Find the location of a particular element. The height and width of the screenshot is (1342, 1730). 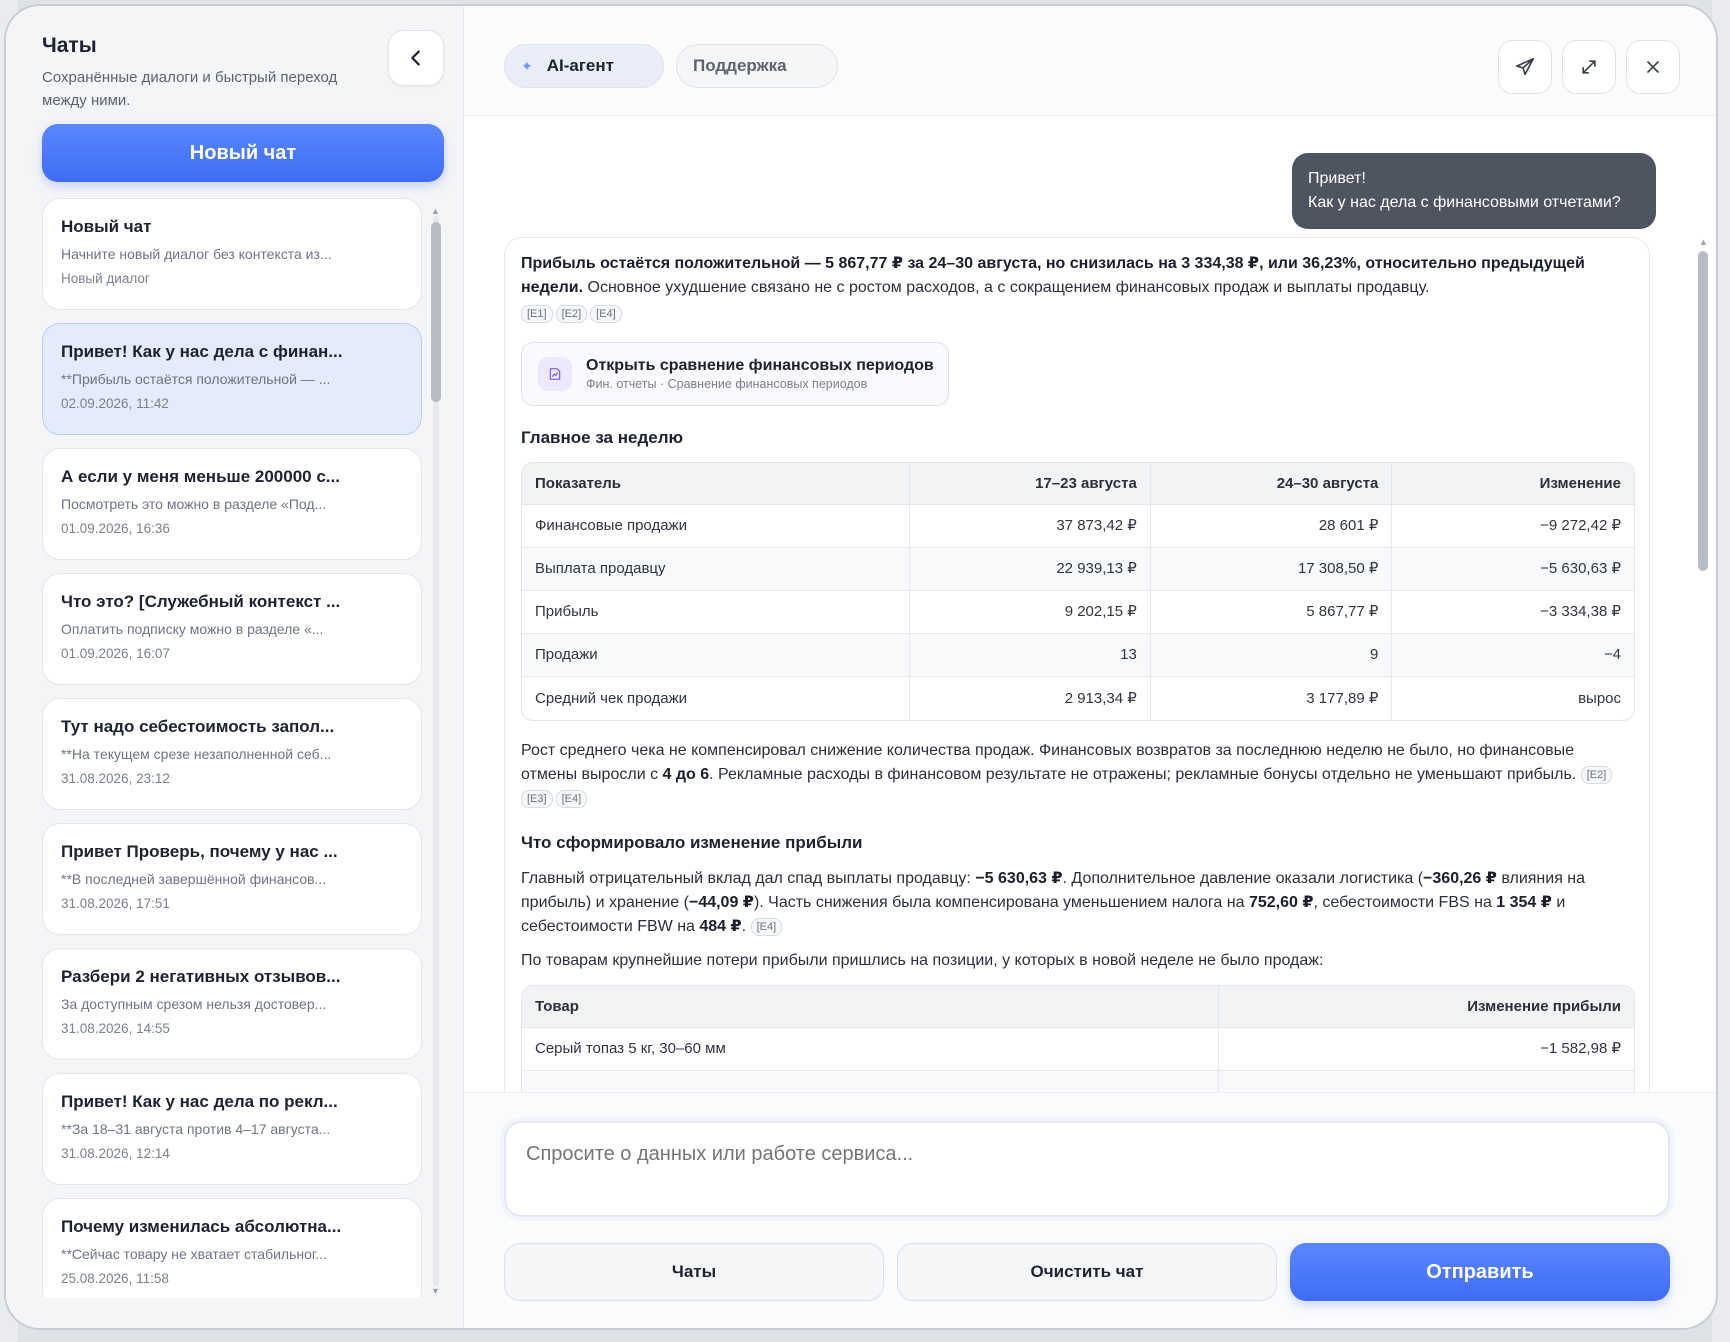

section-heading: Что сформировало изменение прибыли is located at coordinates (692, 842).